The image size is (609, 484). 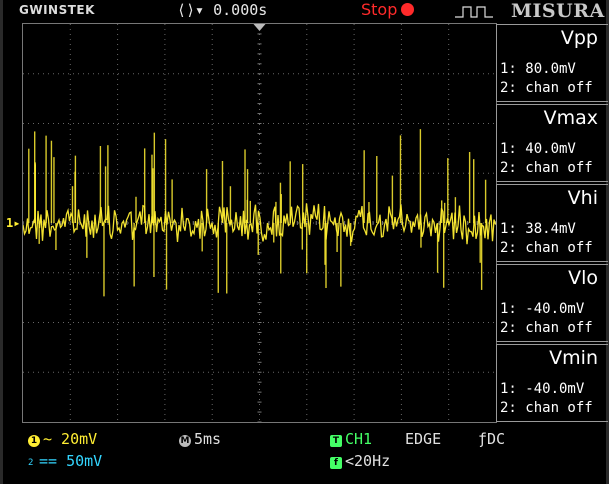 I want to click on measurement-vhi: Vhi 1: 38.4mV 2: chan off, so click(x=552, y=223).